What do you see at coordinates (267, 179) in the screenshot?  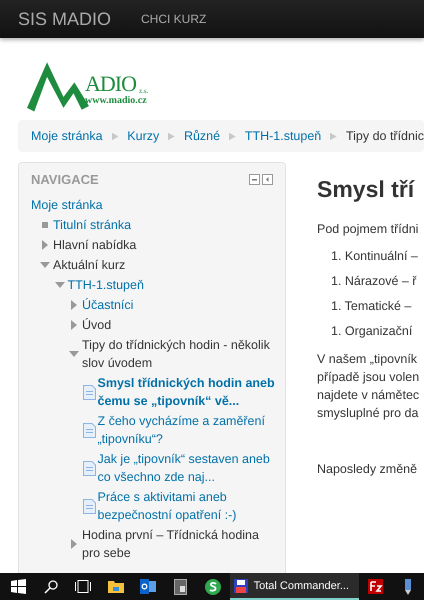 I see `dock-icon` at bounding box center [267, 179].